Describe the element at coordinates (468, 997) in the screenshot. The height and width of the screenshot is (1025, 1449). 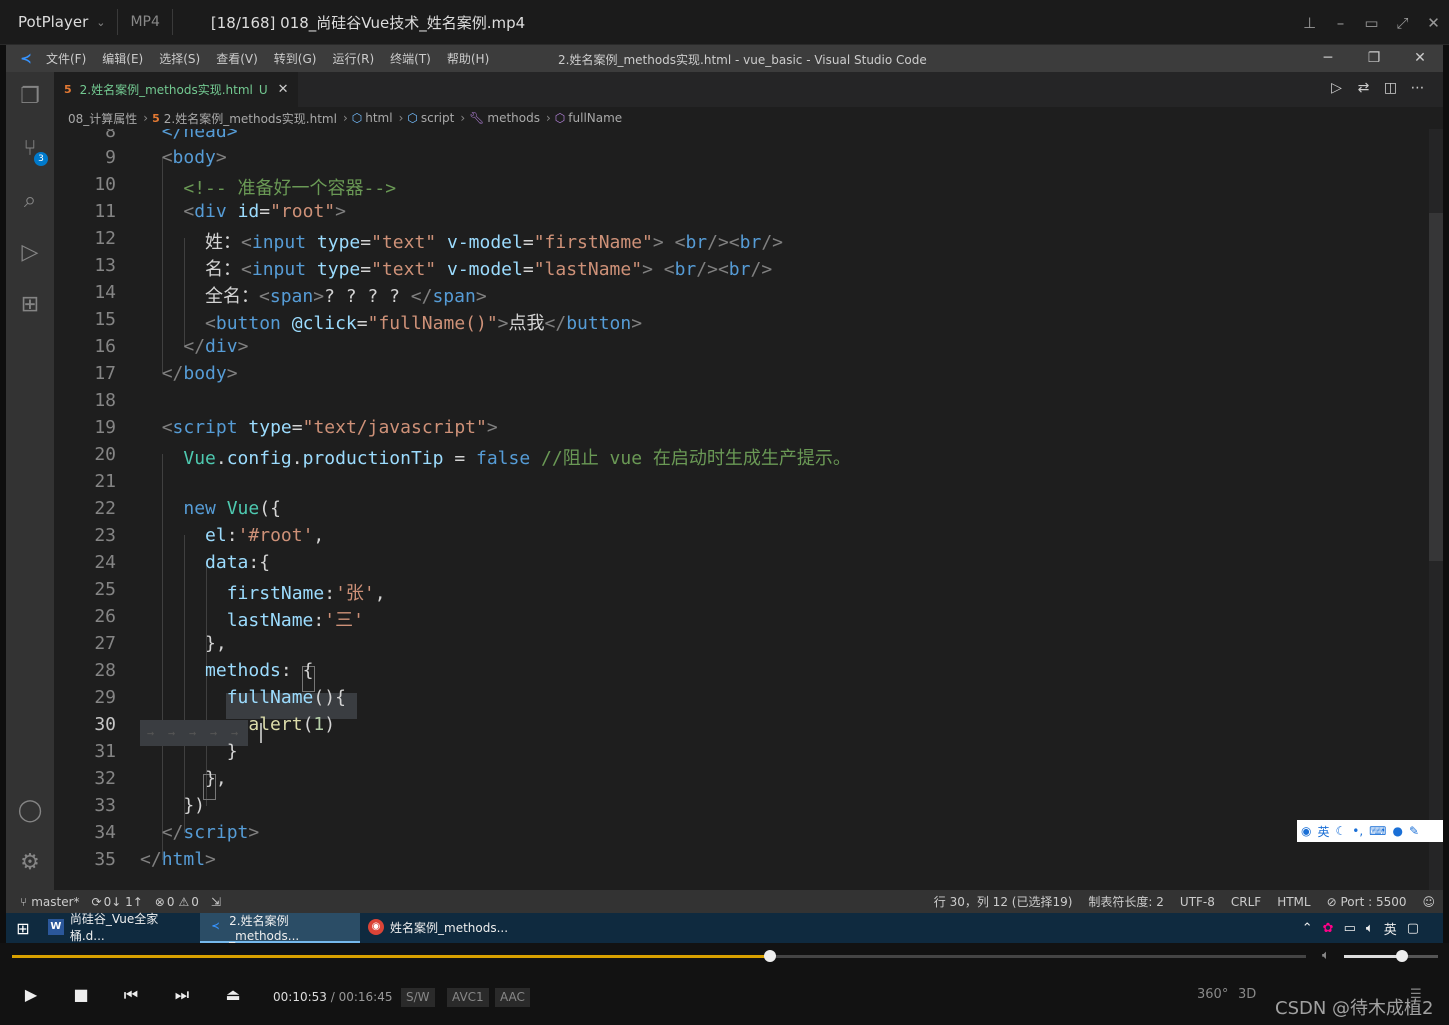
I see `tag-video-codec: AVC1` at that location.